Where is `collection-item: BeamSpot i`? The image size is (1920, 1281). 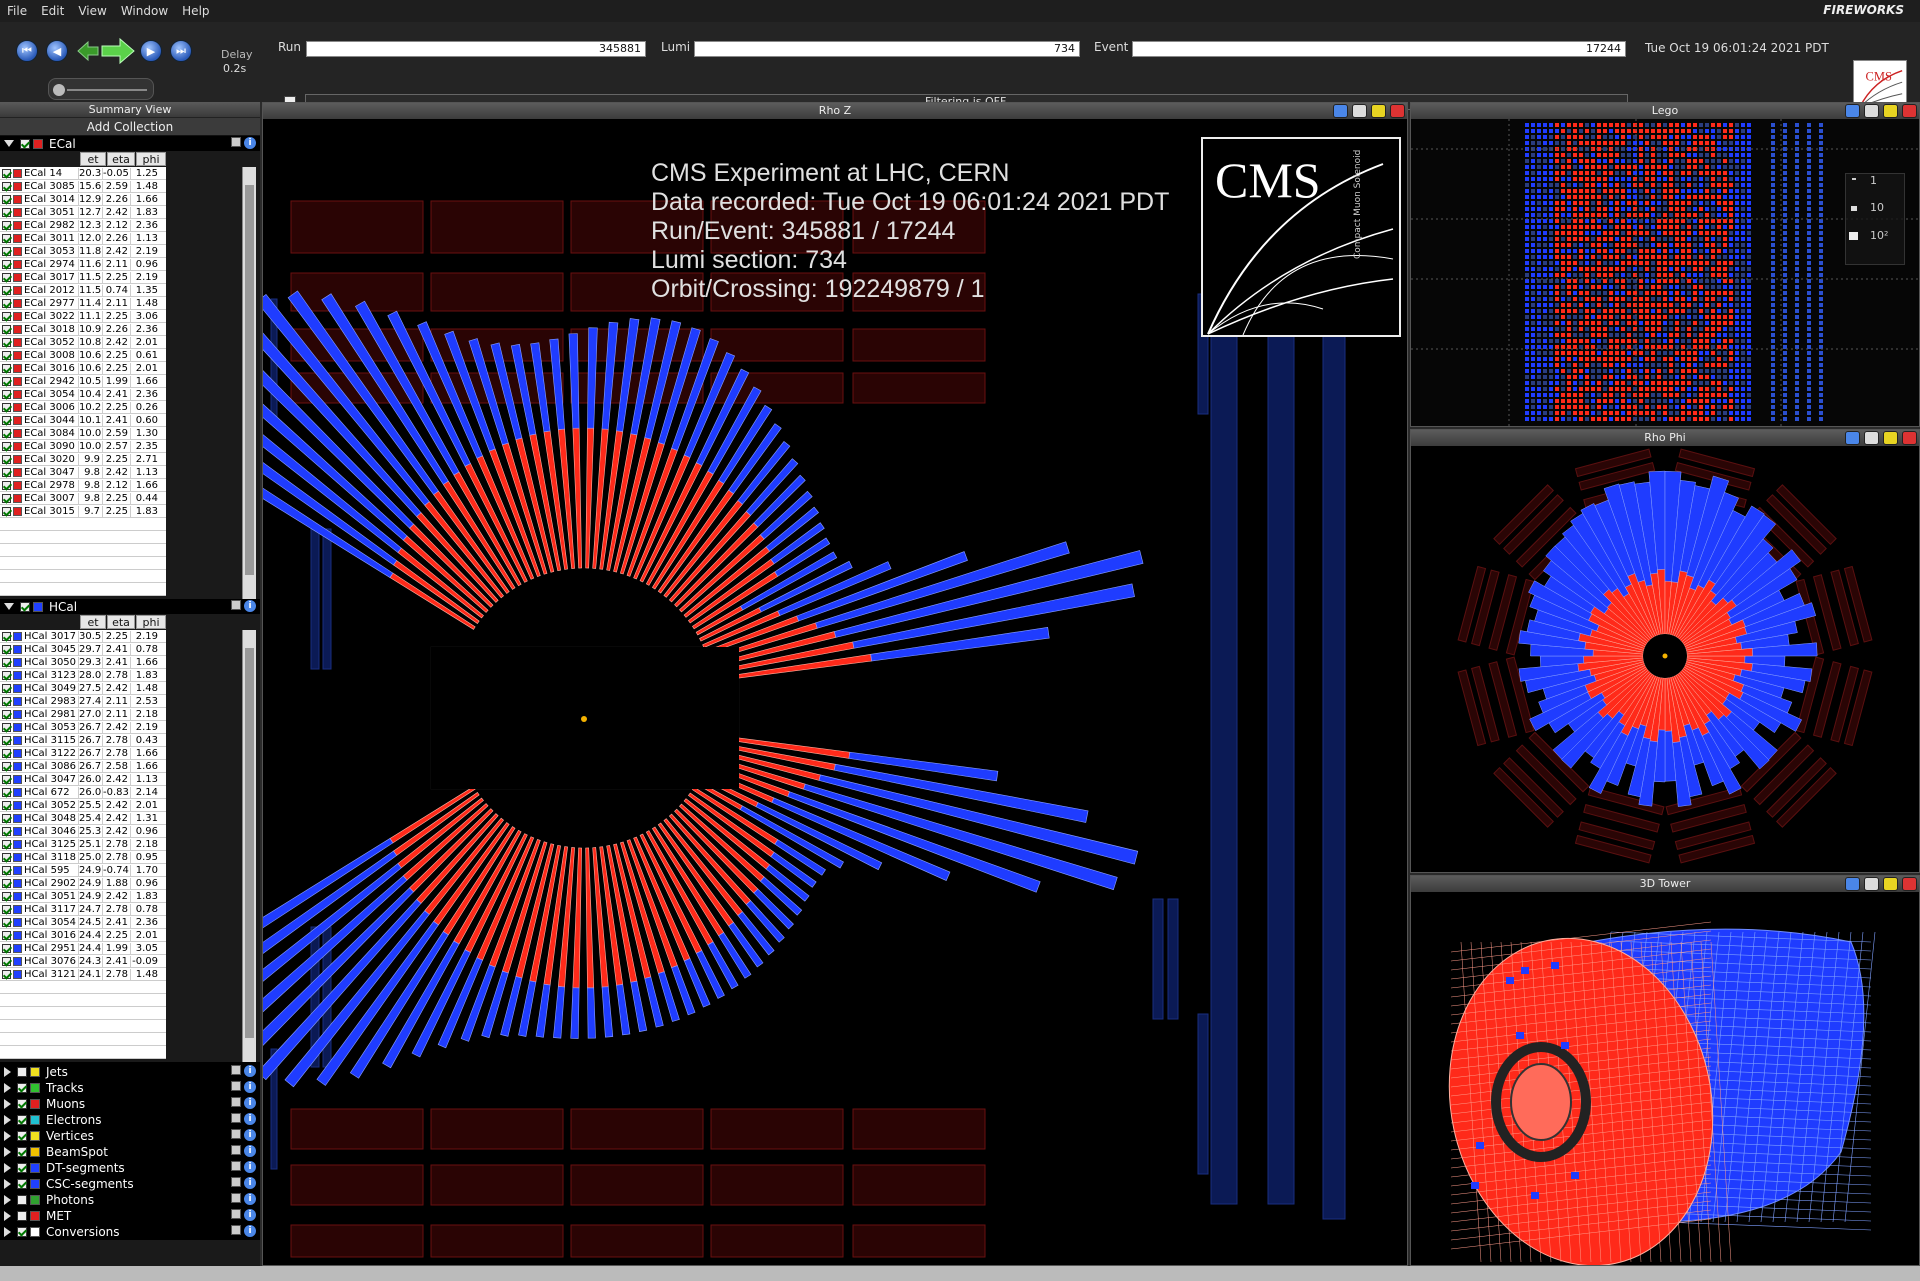
collection-item: BeamSpot i is located at coordinates (130, 1152).